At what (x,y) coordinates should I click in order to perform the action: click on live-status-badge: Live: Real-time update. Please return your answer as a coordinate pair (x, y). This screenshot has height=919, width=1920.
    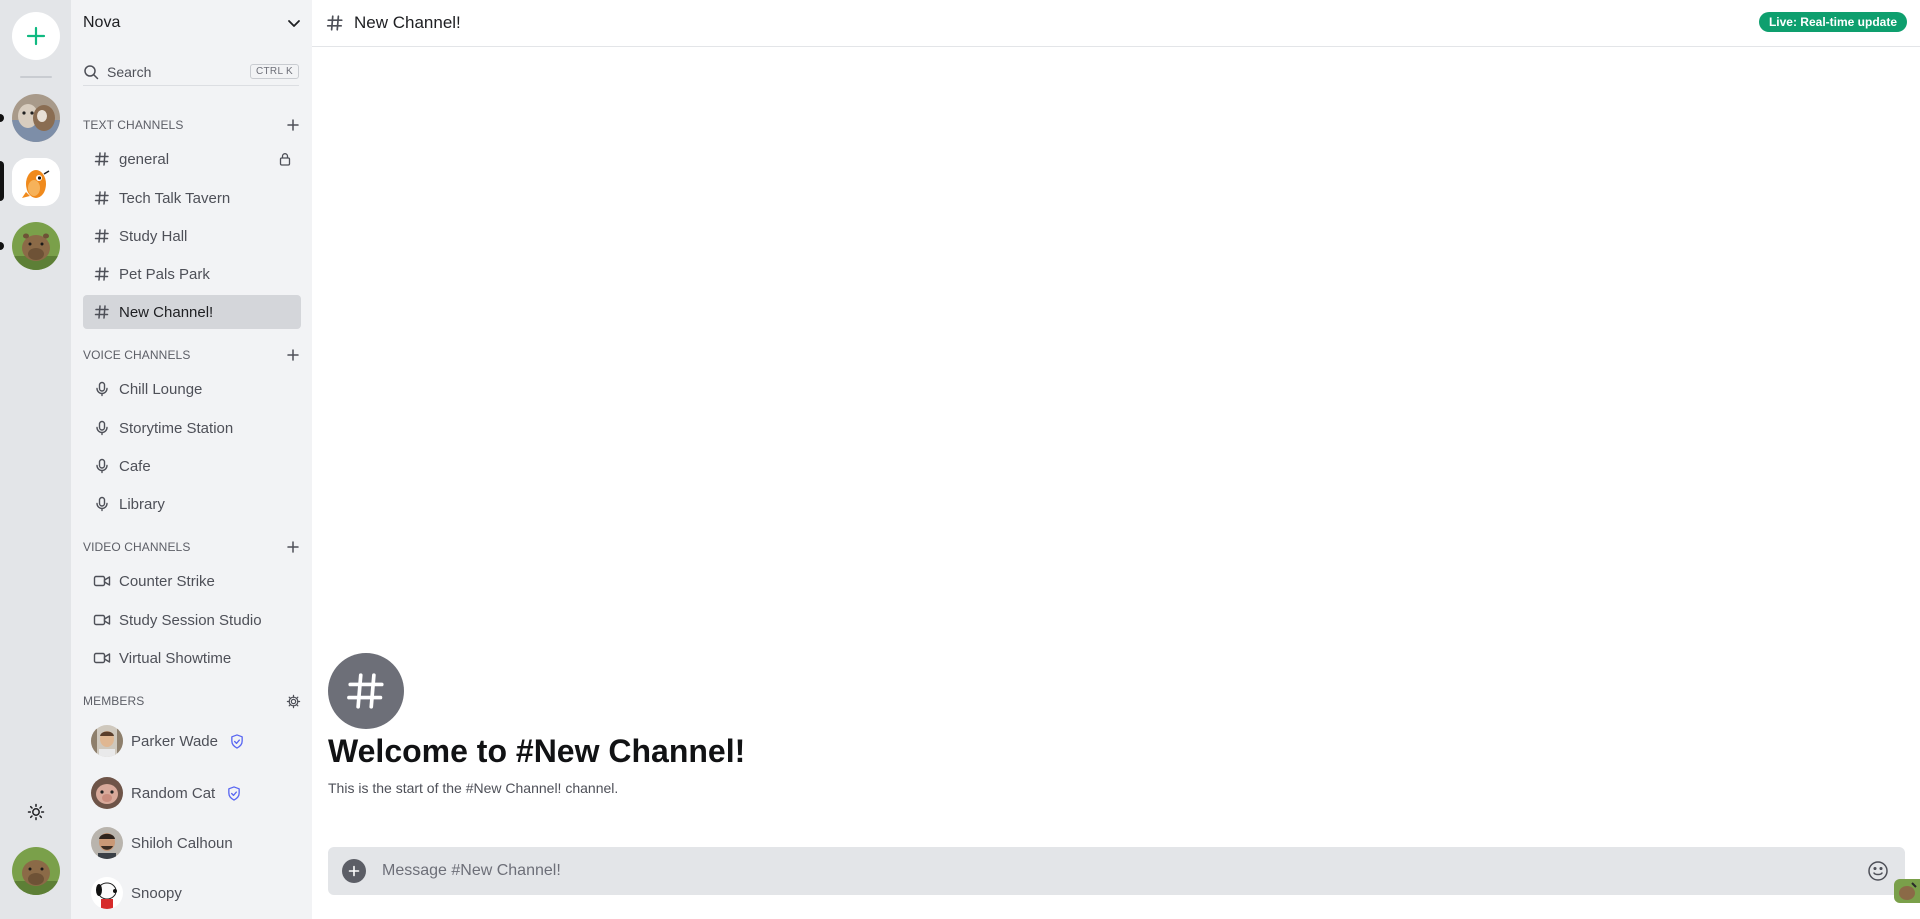
    Looking at the image, I should click on (1832, 22).